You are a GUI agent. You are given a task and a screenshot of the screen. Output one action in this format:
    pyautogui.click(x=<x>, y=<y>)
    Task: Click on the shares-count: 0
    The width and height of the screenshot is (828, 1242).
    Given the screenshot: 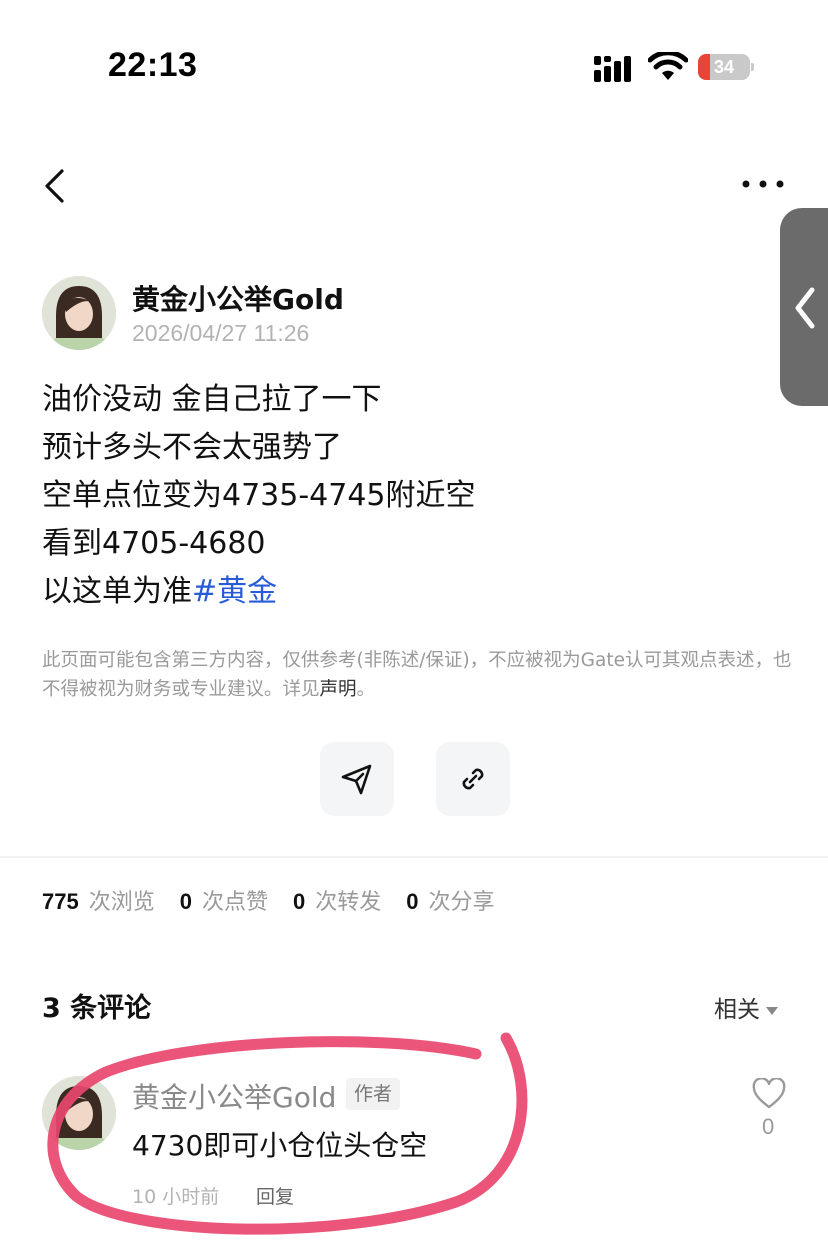 What is the action you would take?
    pyautogui.click(x=412, y=901)
    